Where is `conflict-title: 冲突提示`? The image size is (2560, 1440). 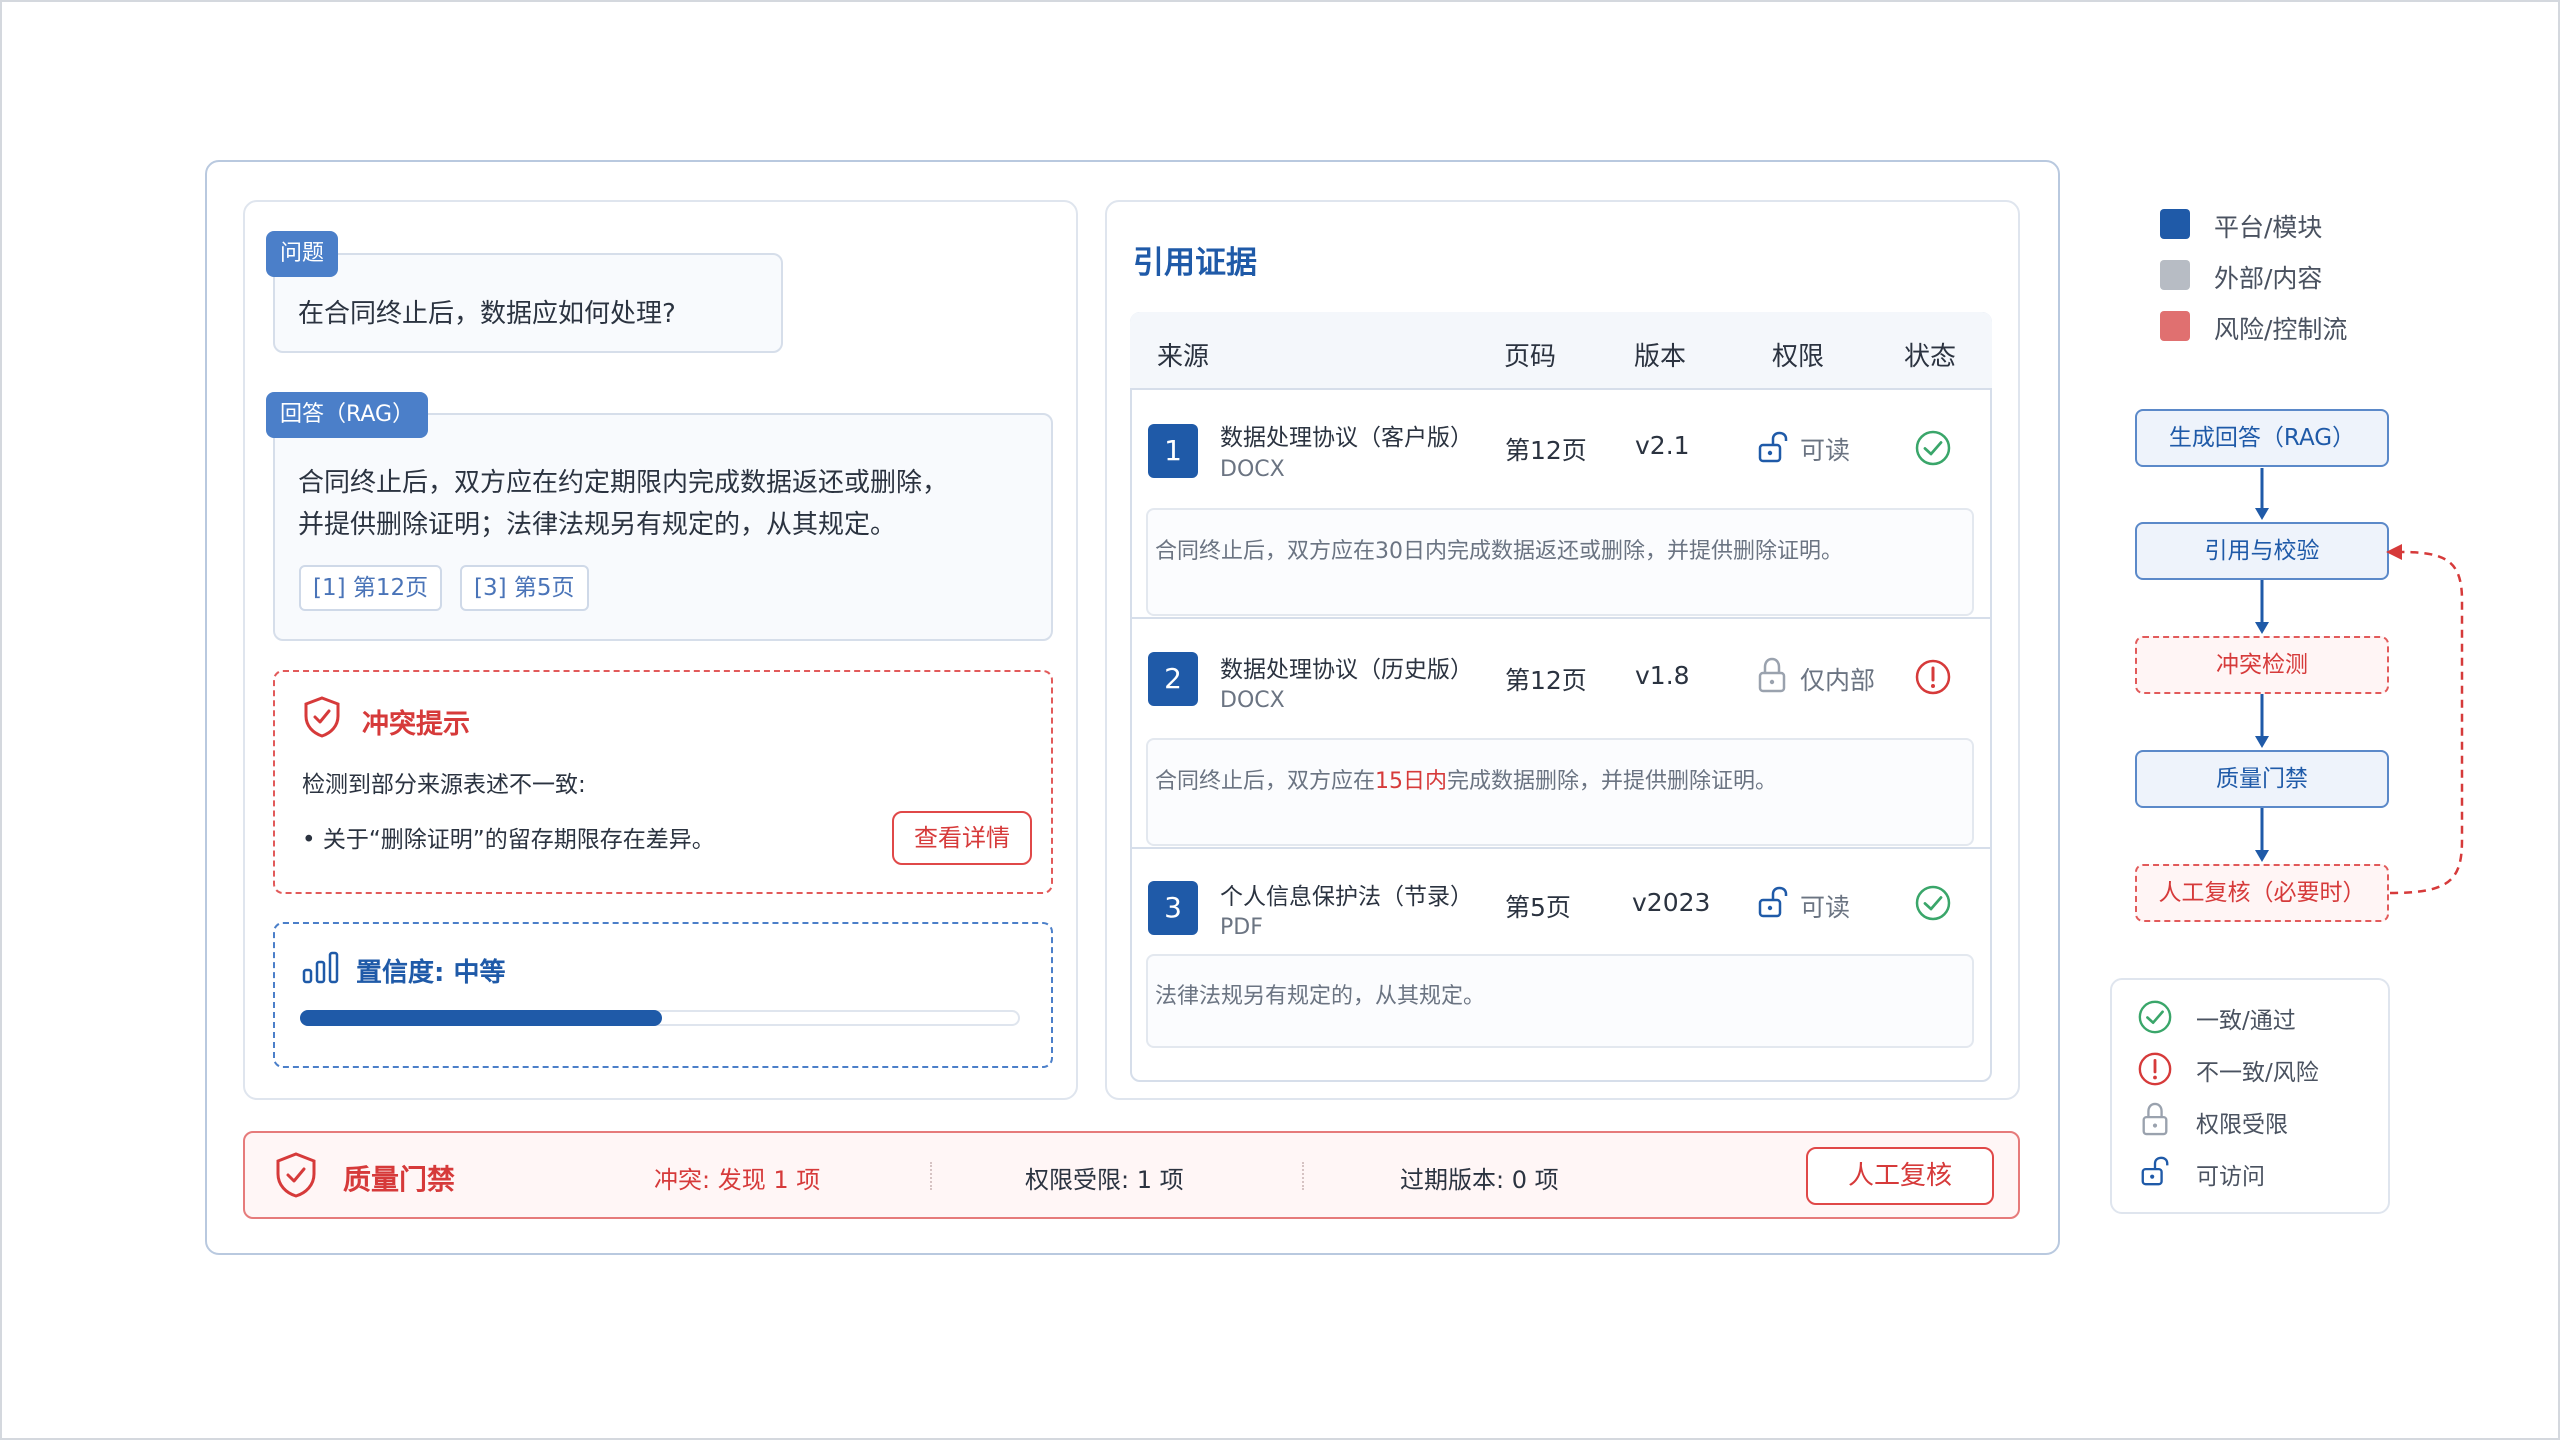 conflict-title: 冲突提示 is located at coordinates (416, 724).